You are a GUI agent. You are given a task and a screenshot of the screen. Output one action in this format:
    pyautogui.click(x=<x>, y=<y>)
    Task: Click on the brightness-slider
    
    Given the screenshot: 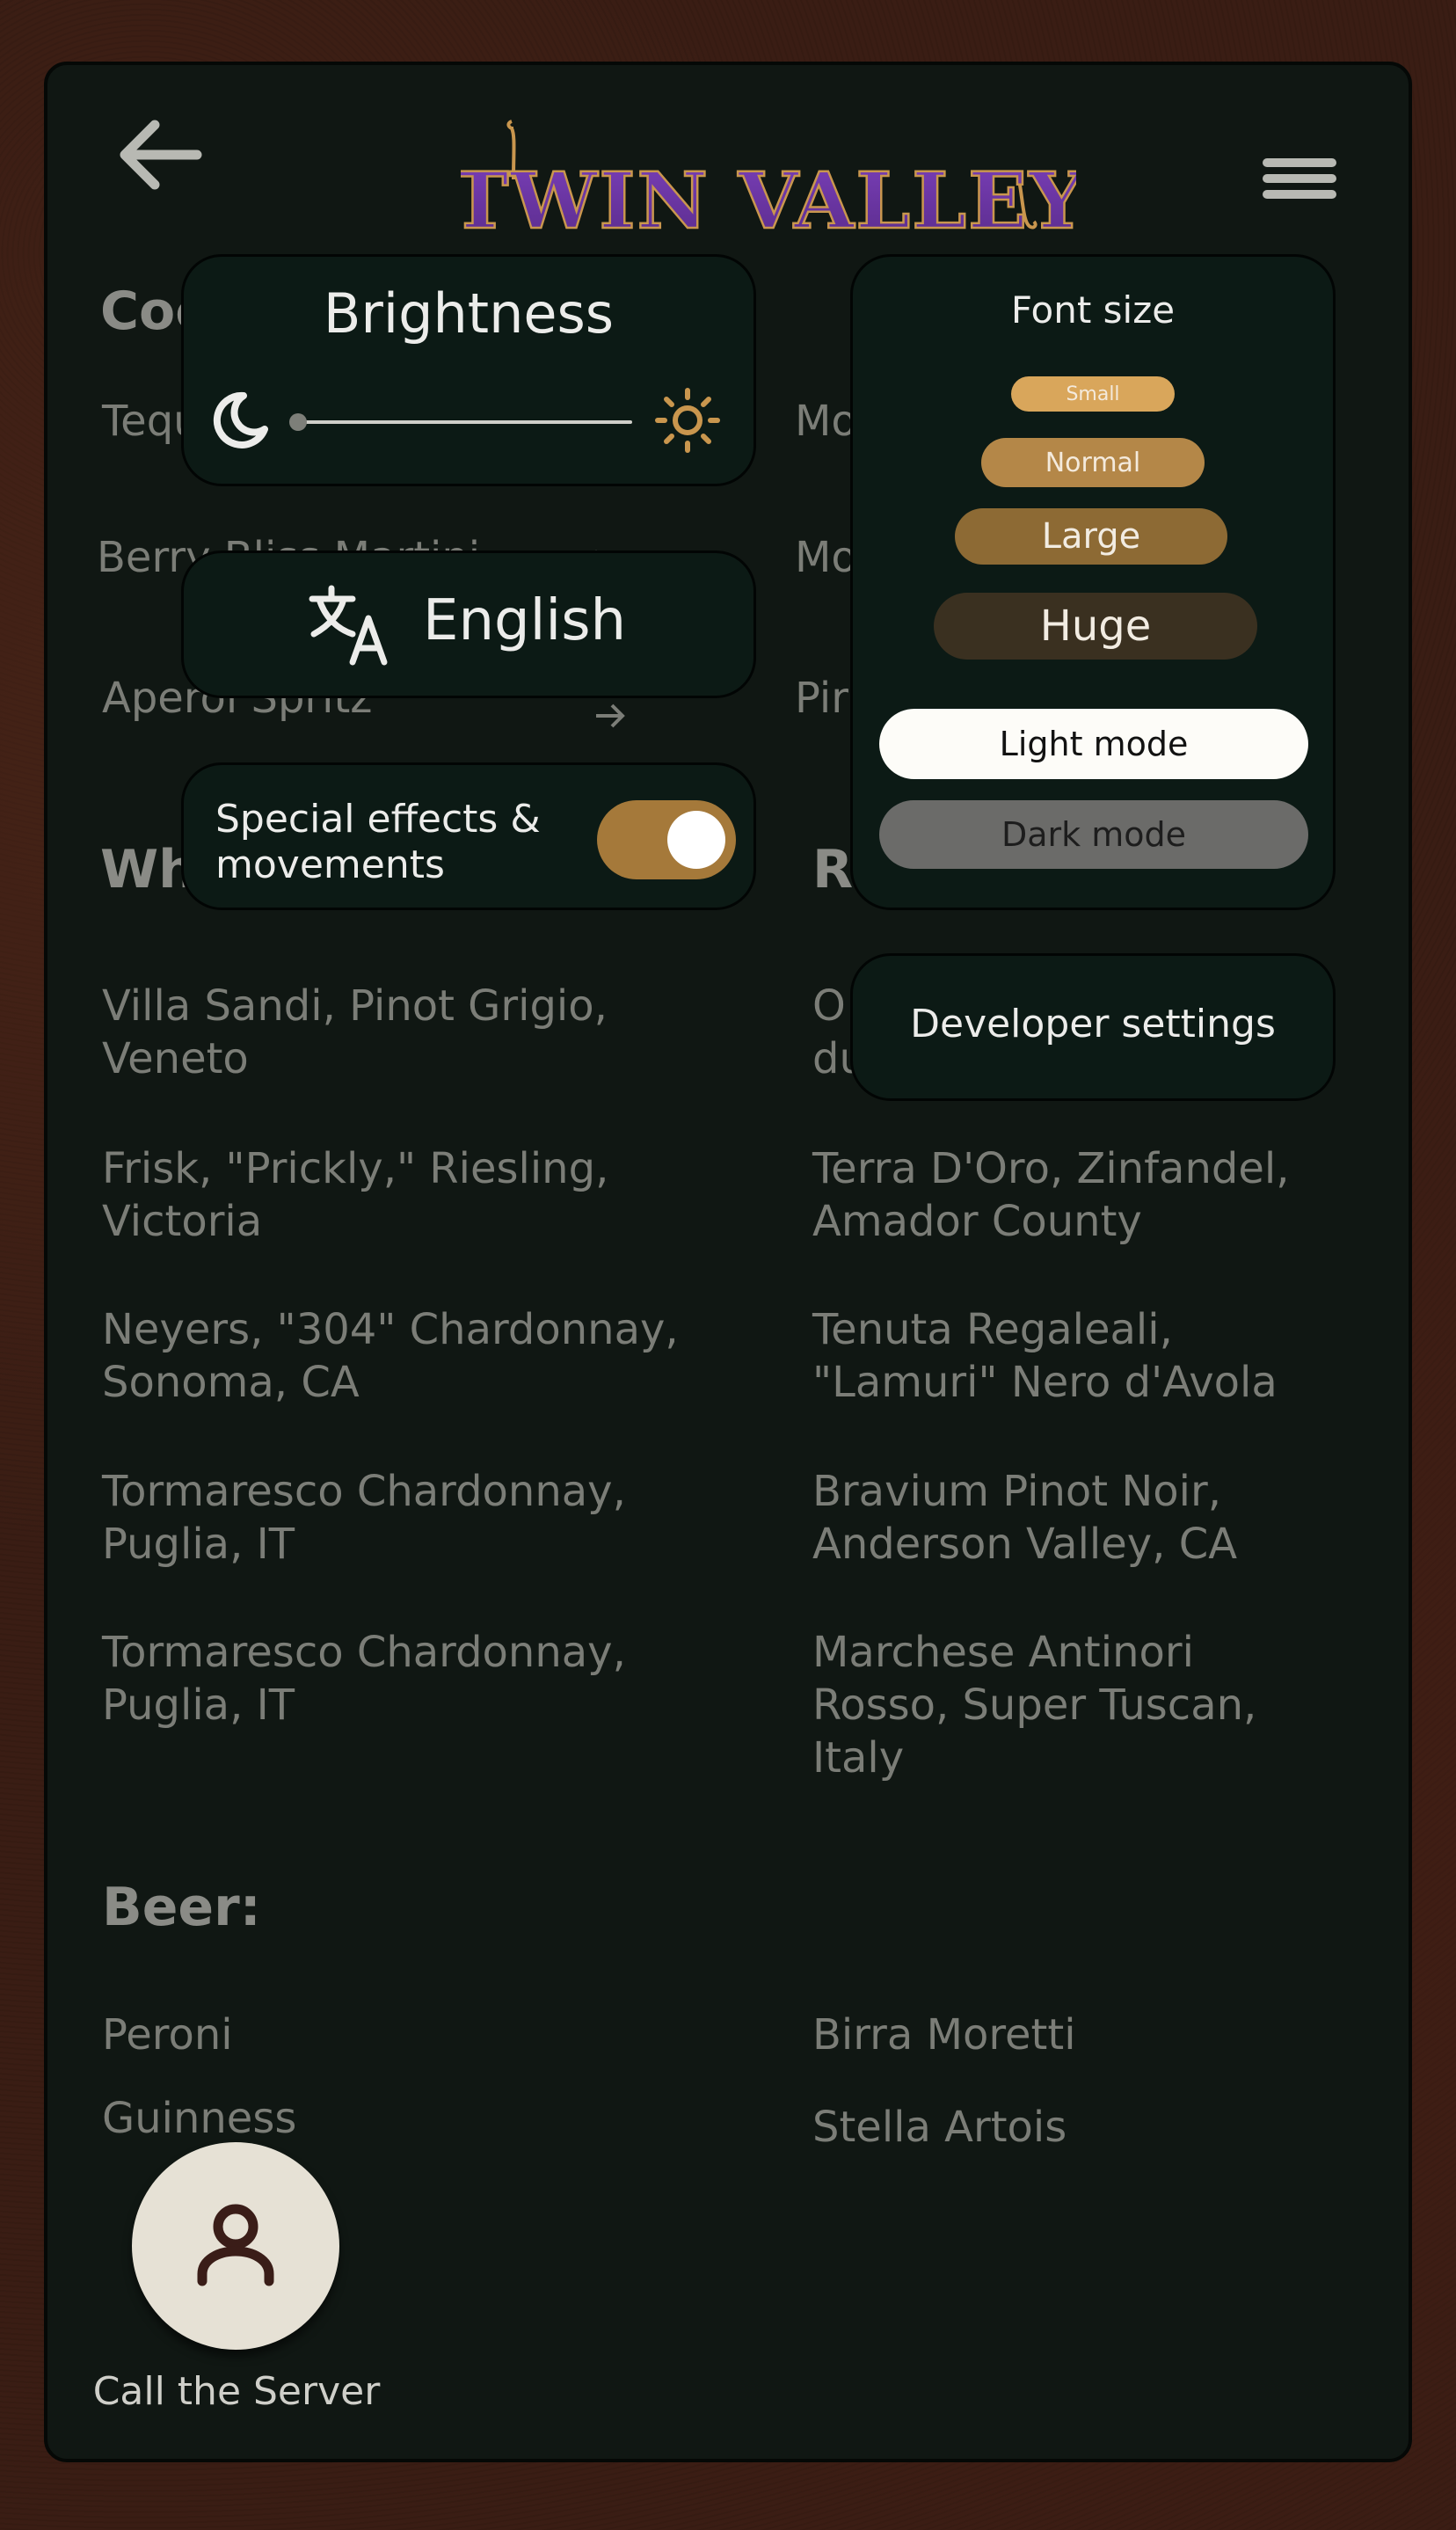 What is the action you would take?
    pyautogui.click(x=461, y=422)
    